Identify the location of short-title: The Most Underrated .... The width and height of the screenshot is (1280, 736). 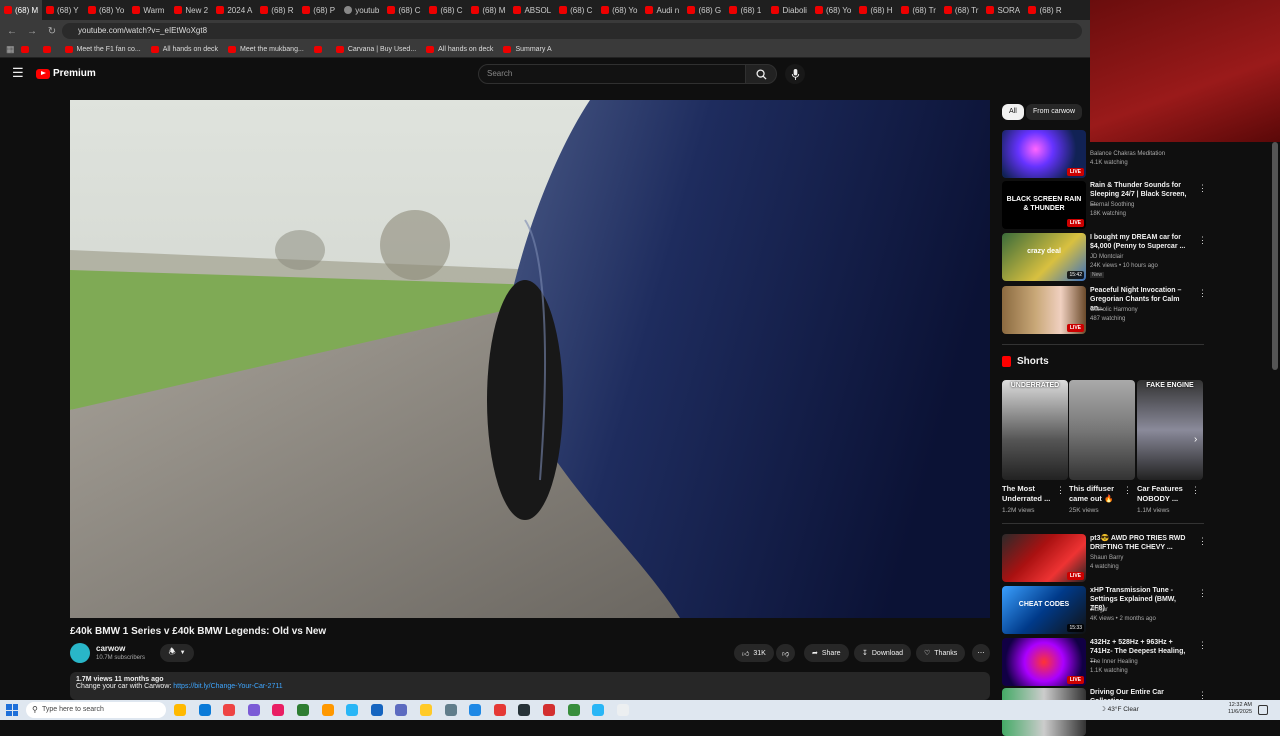
(1029, 494).